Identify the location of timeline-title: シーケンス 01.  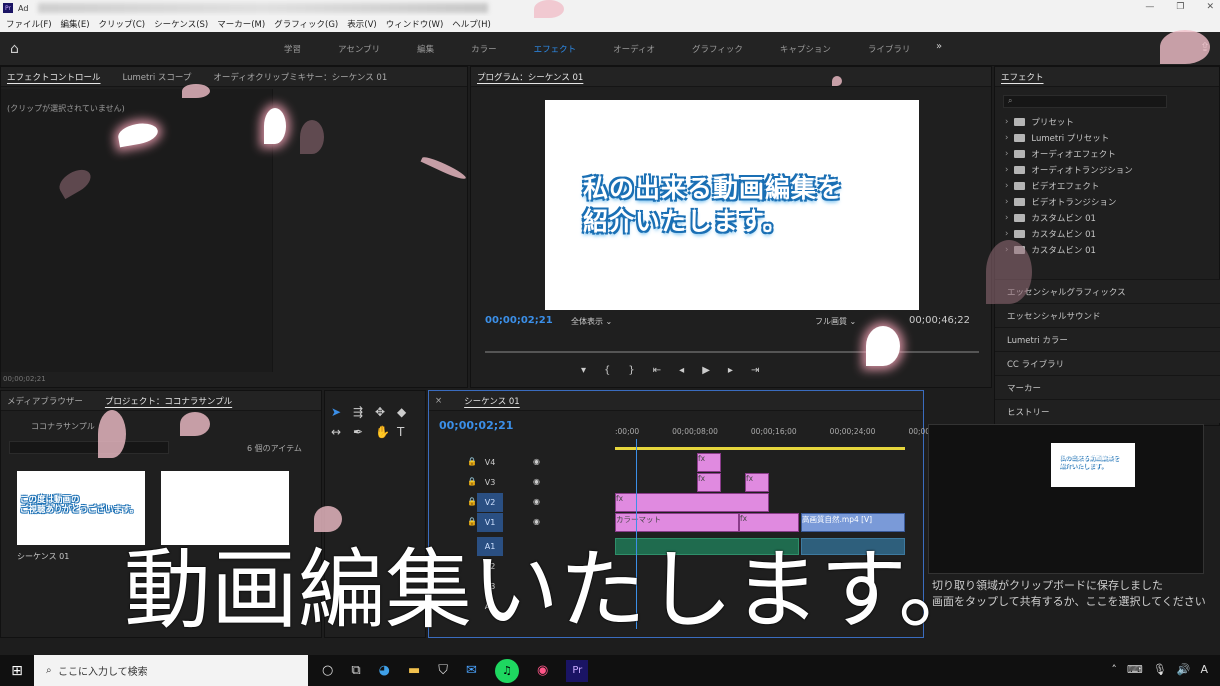
(492, 401).